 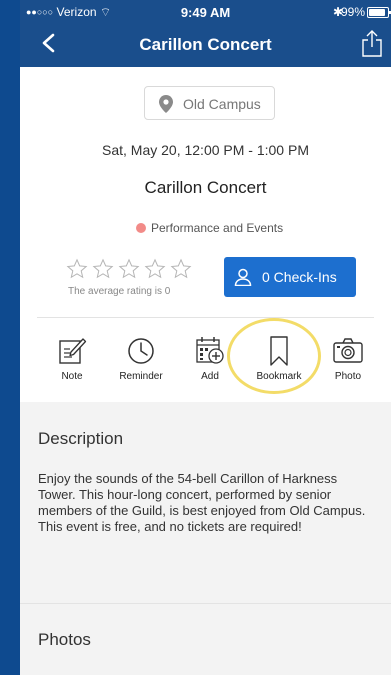 I want to click on page-title: Carillon Concert, so click(x=205, y=44).